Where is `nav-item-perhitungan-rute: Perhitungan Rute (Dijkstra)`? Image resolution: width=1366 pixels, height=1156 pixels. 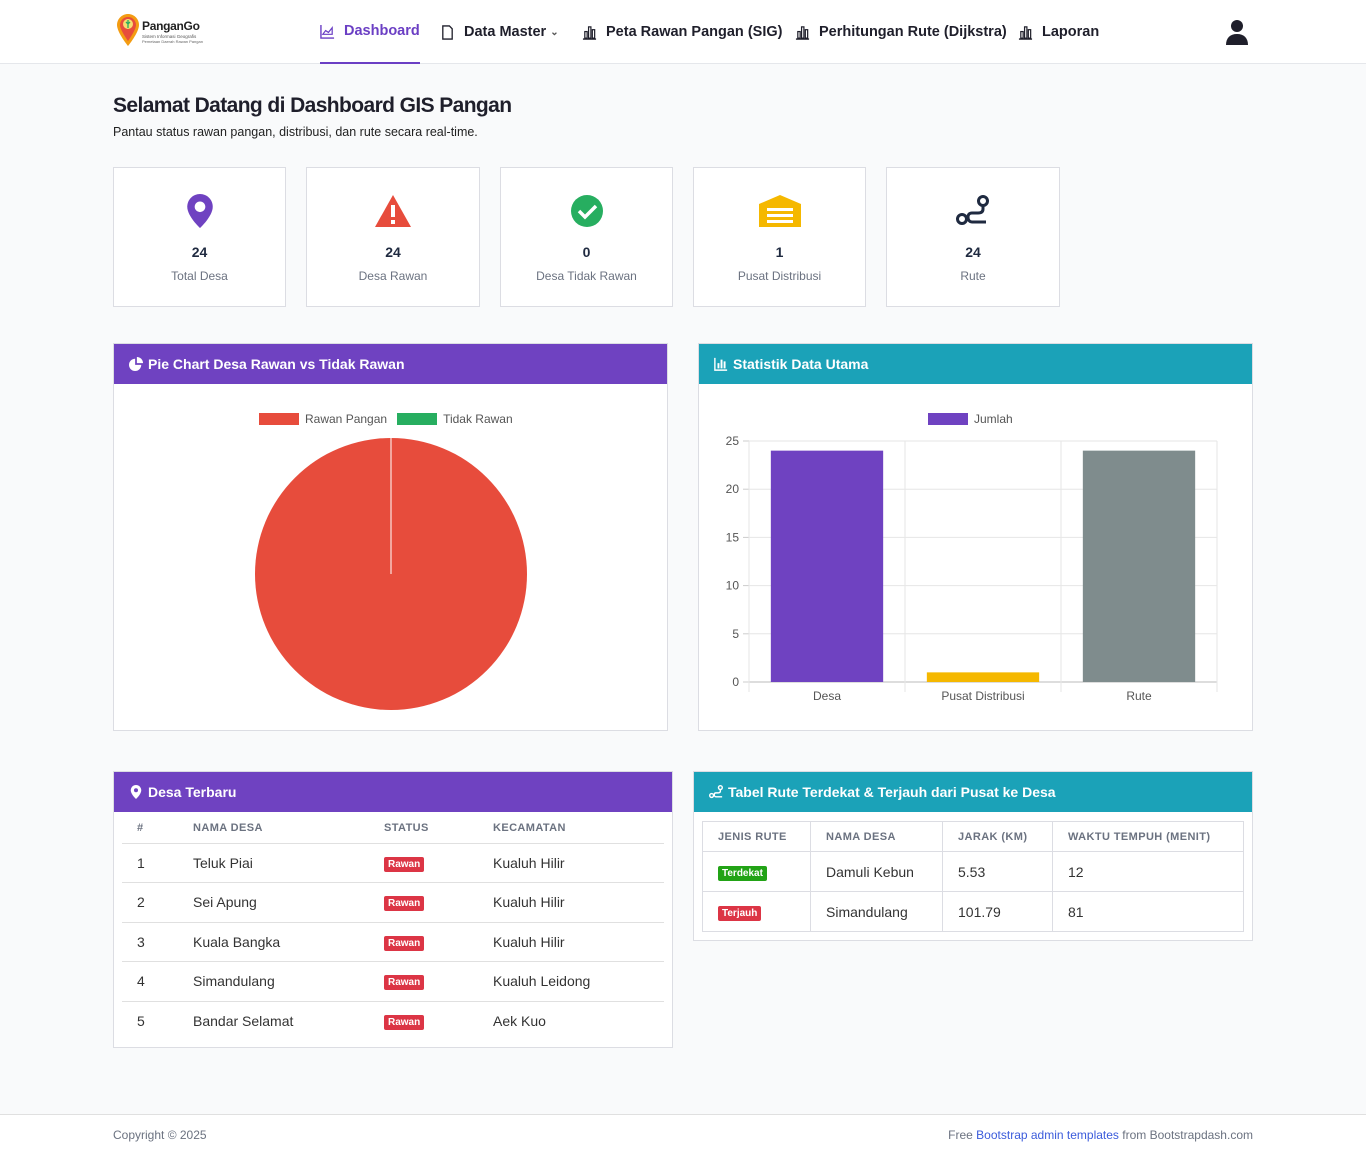
nav-item-perhitungan-rute: Perhitungan Rute (Dijkstra) is located at coordinates (901, 32).